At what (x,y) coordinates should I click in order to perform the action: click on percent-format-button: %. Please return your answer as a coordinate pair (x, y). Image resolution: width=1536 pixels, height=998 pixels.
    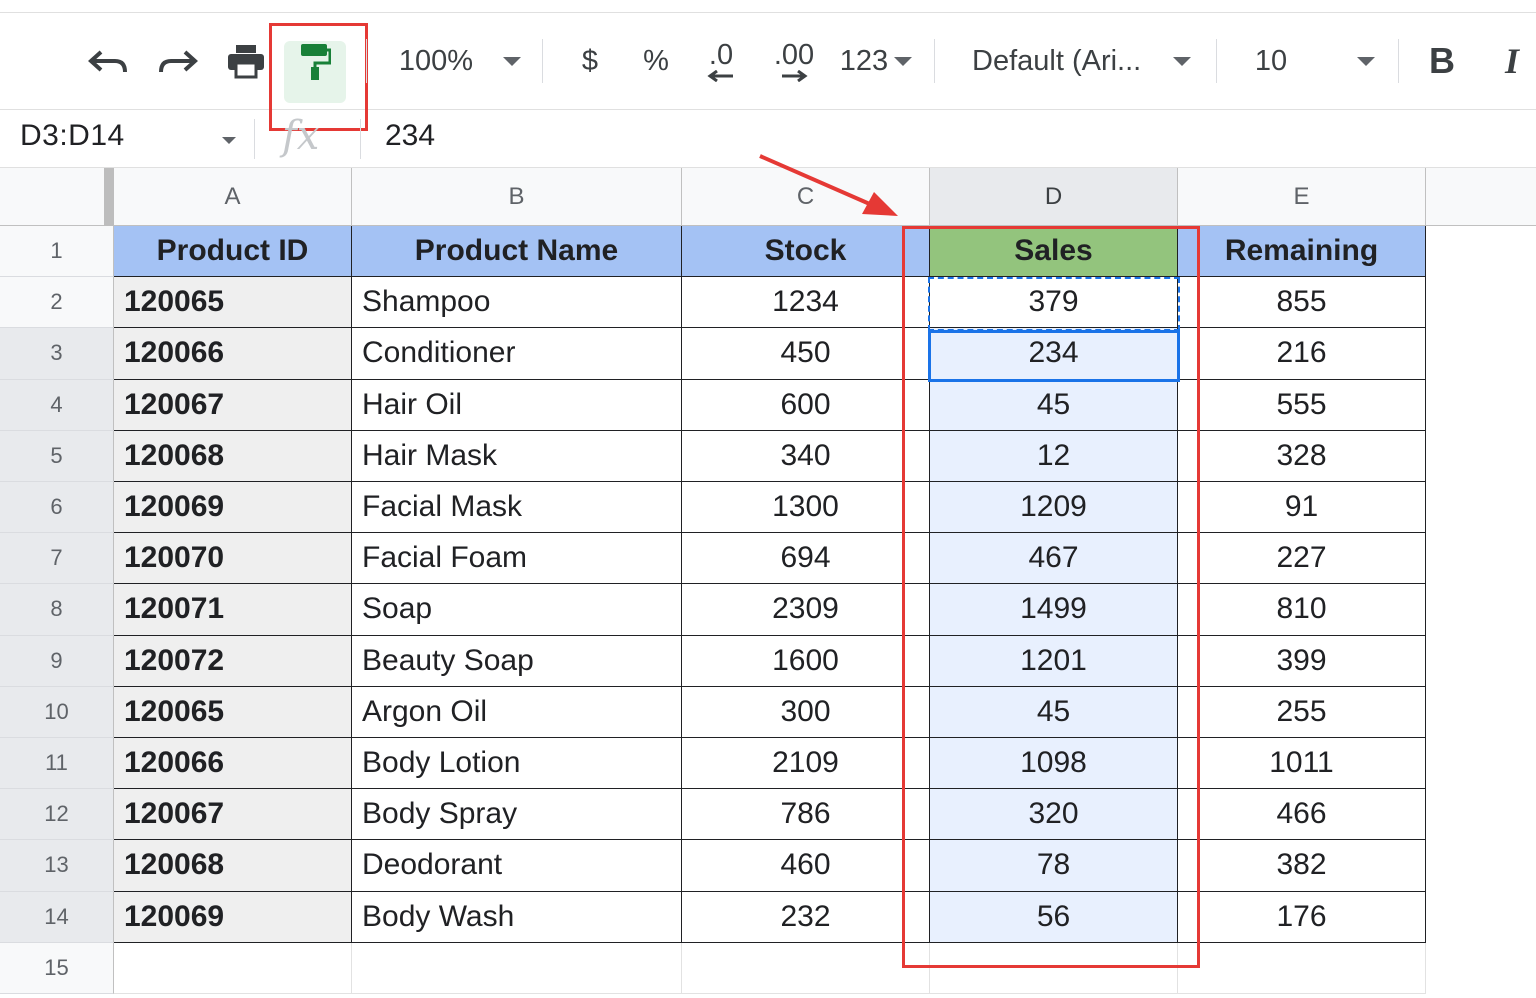
    Looking at the image, I should click on (656, 61).